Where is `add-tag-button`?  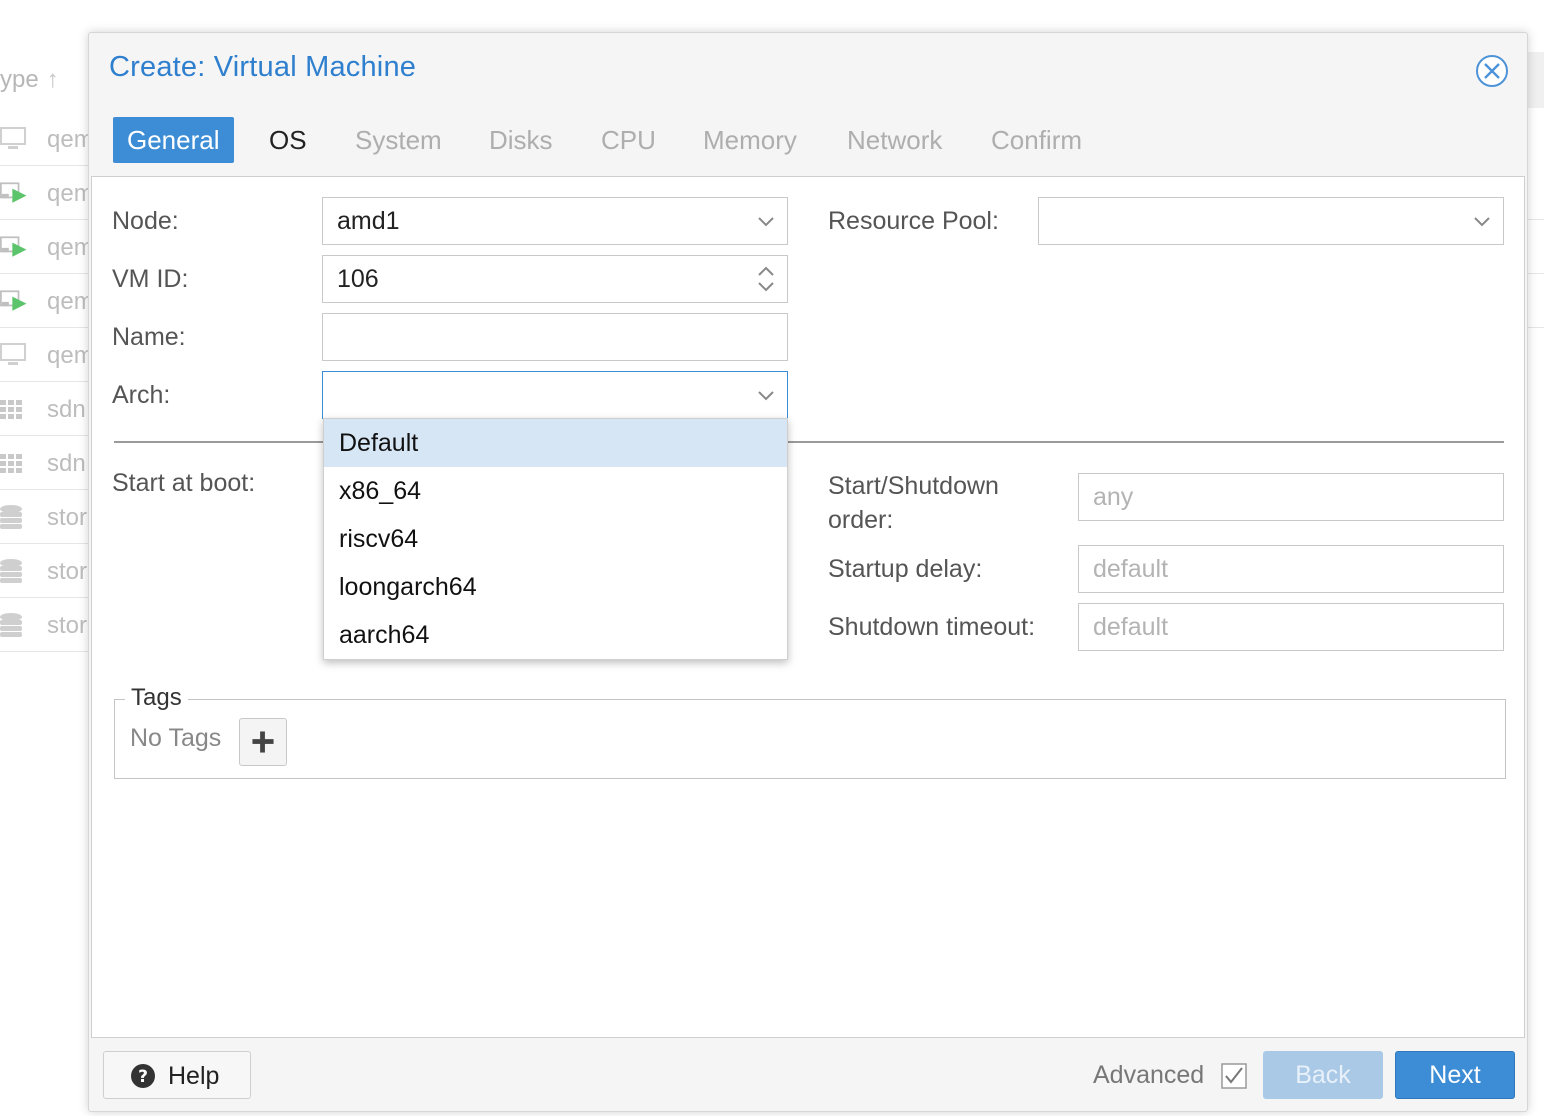 add-tag-button is located at coordinates (263, 742).